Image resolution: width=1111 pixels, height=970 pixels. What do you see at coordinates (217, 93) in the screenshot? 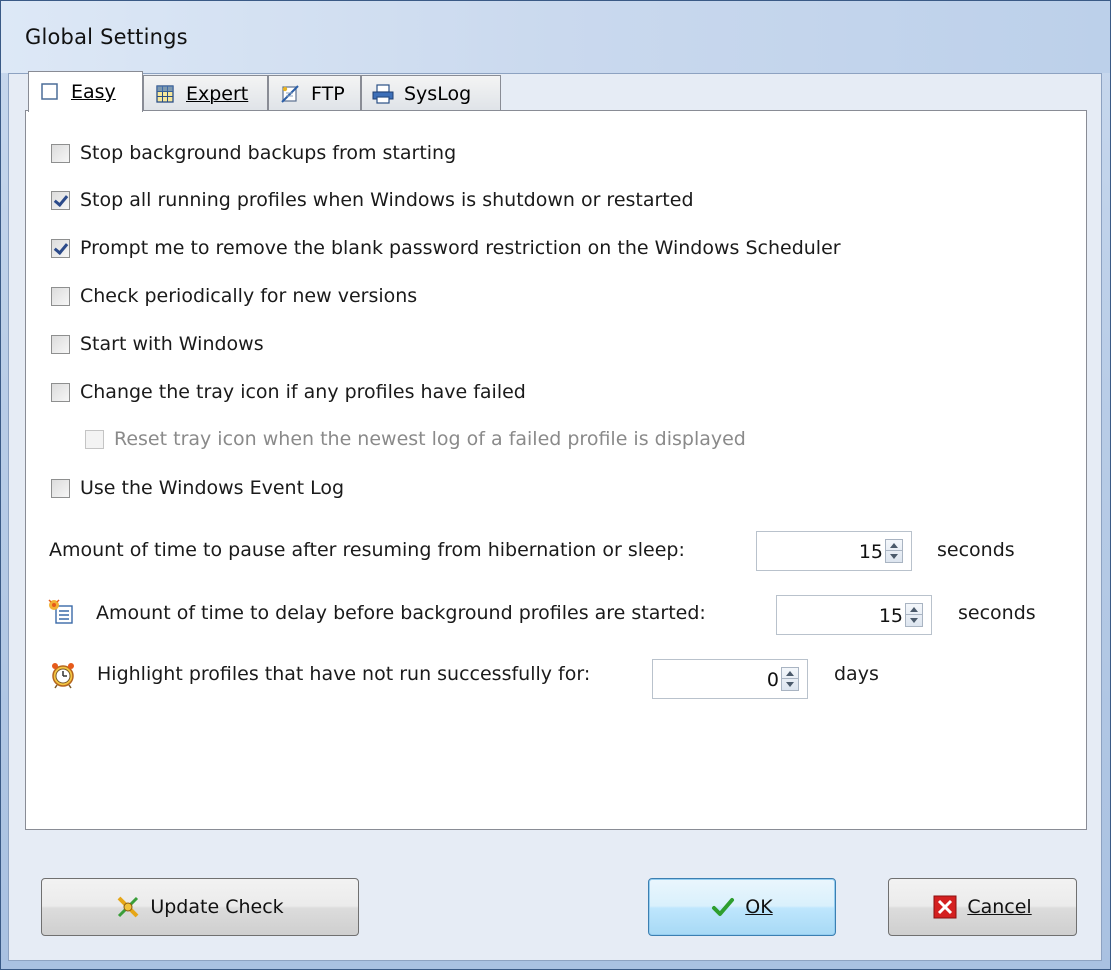
I see `tab-expert-label: Expert` at bounding box center [217, 93].